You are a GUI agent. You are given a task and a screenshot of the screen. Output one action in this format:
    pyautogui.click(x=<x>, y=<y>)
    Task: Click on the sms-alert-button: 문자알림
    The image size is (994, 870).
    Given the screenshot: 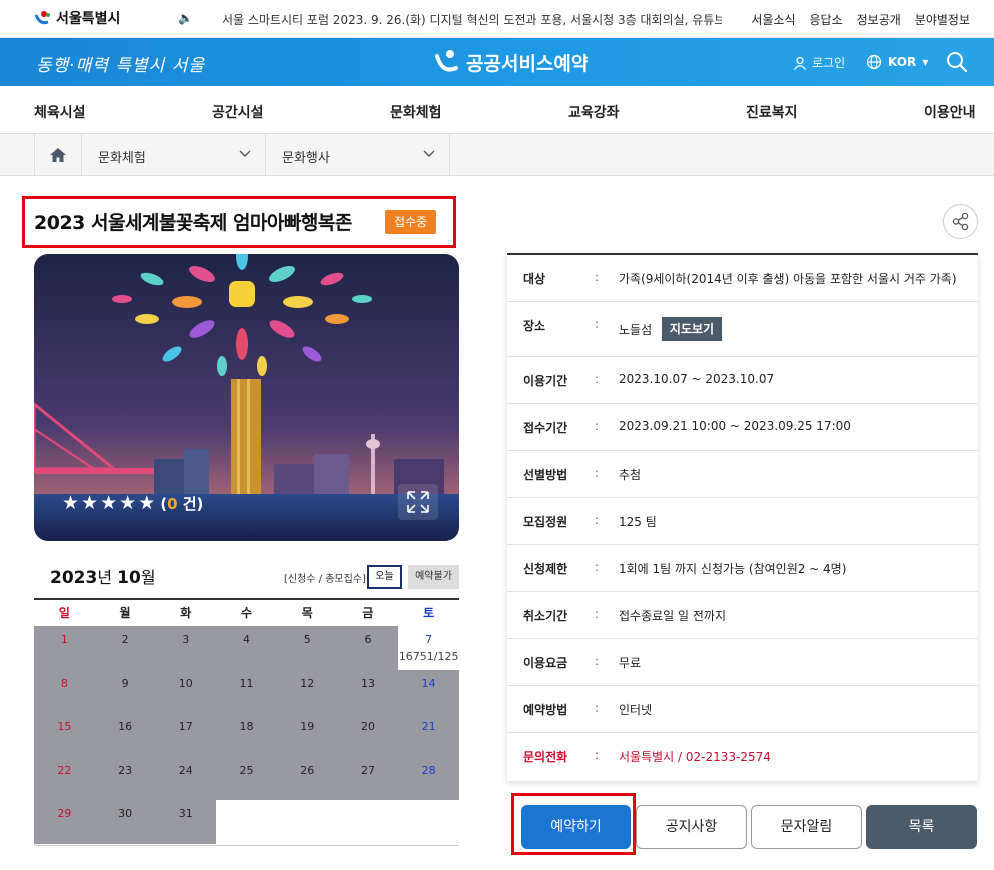 What is the action you would take?
    pyautogui.click(x=806, y=827)
    